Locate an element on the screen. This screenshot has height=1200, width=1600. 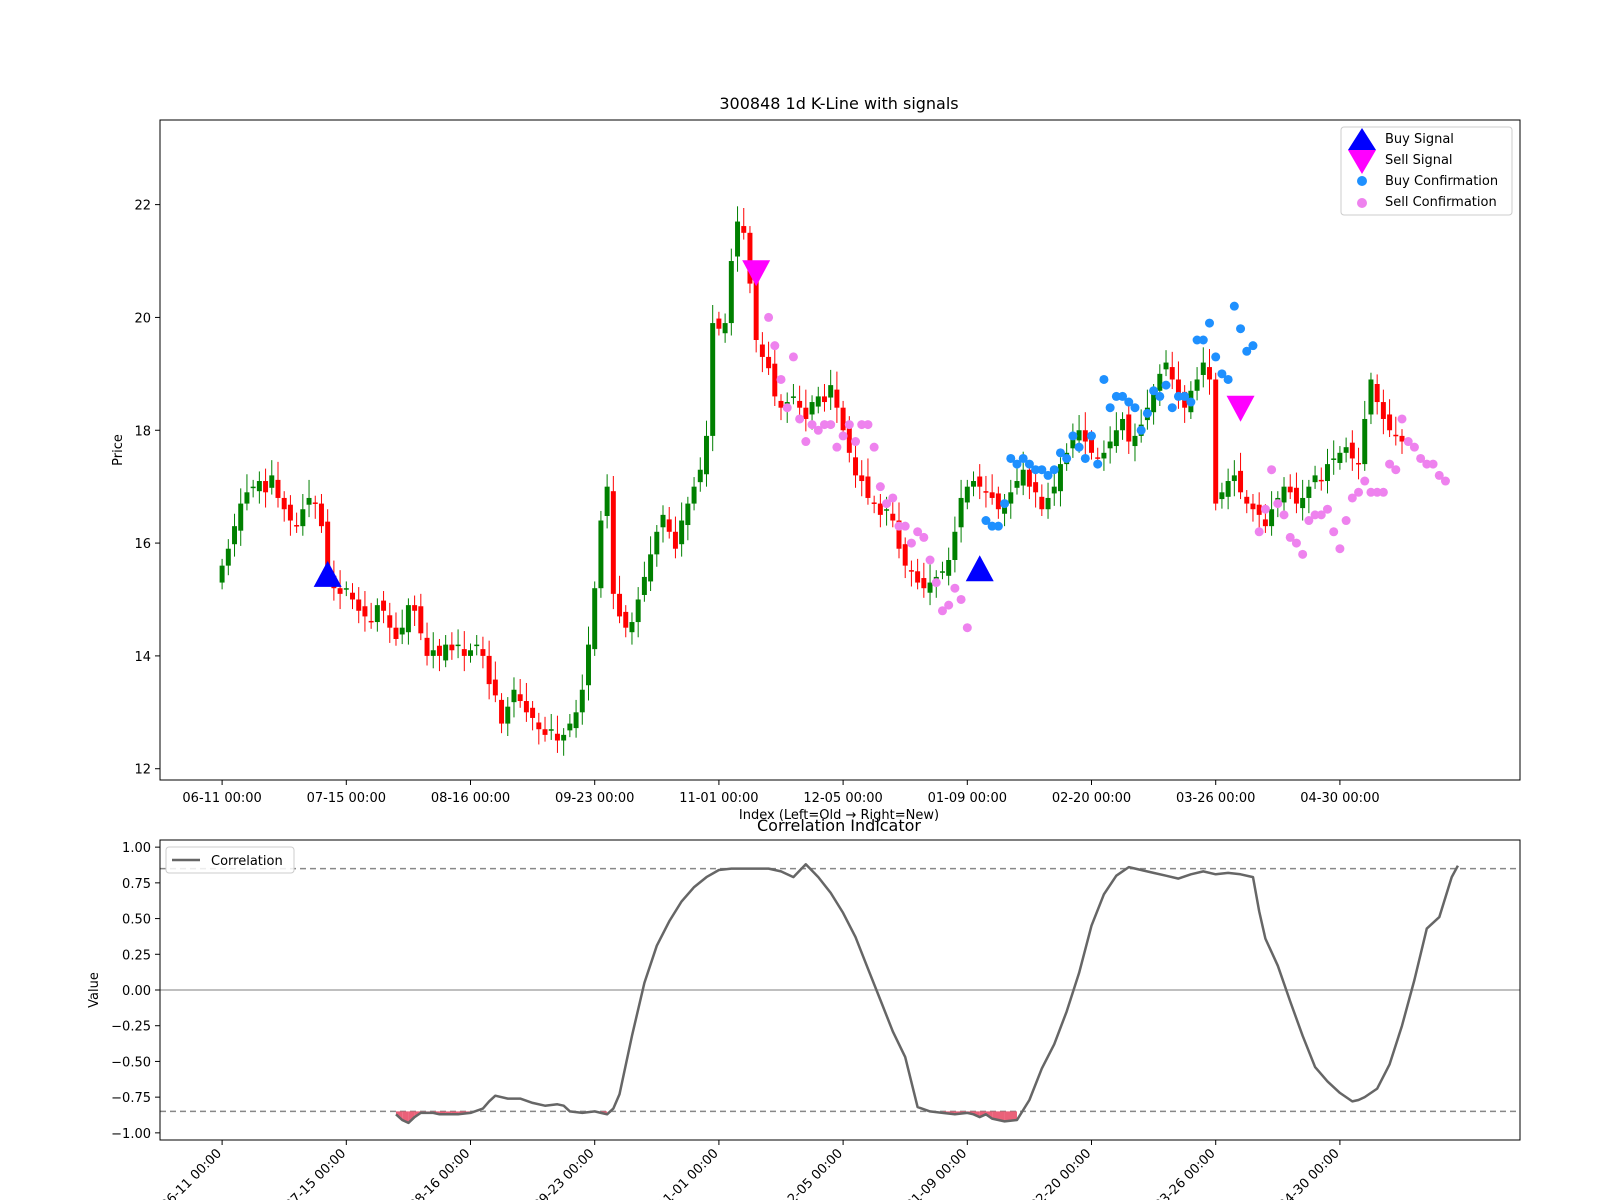
x-tick-label: 09-23 00:00 is located at coordinates (564, 1173).